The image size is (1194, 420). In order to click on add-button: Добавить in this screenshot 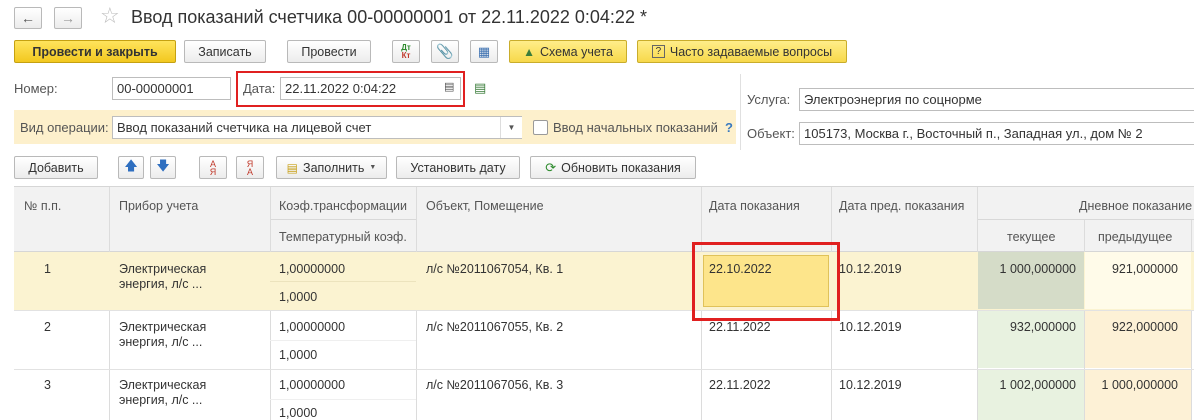, I will do `click(56, 167)`.